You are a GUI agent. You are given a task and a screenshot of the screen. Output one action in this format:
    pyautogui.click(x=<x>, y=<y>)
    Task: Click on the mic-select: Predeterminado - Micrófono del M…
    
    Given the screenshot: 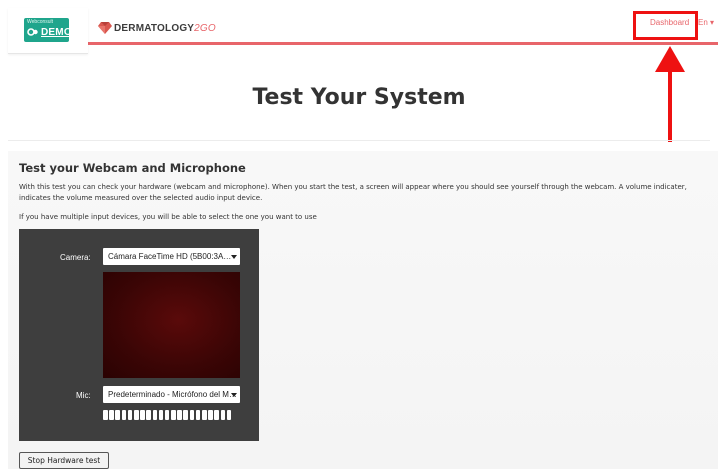 What is the action you would take?
    pyautogui.click(x=171, y=394)
    